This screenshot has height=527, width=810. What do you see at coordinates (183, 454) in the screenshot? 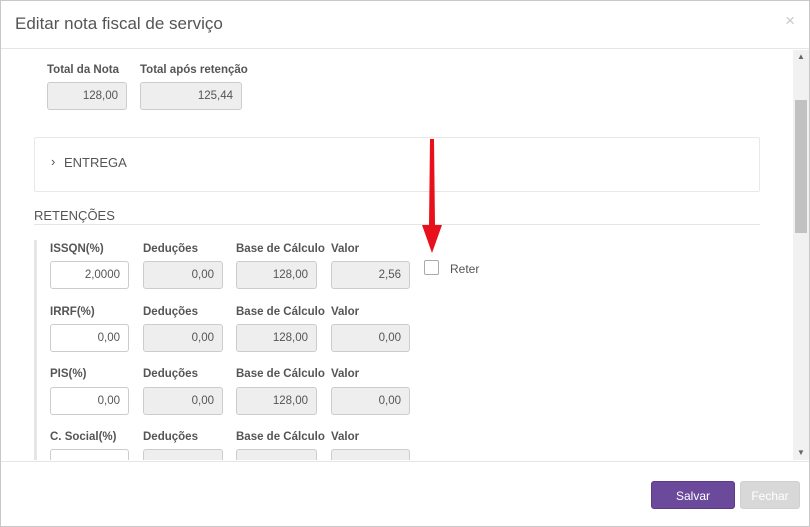
I see `csocial-deducoes-field` at bounding box center [183, 454].